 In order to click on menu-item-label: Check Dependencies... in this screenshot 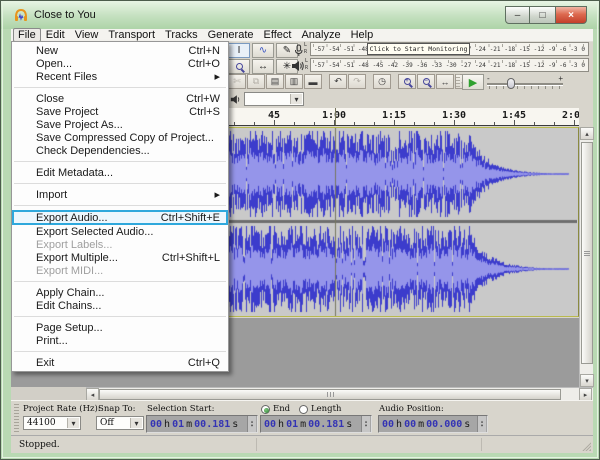, I will do `click(93, 150)`.